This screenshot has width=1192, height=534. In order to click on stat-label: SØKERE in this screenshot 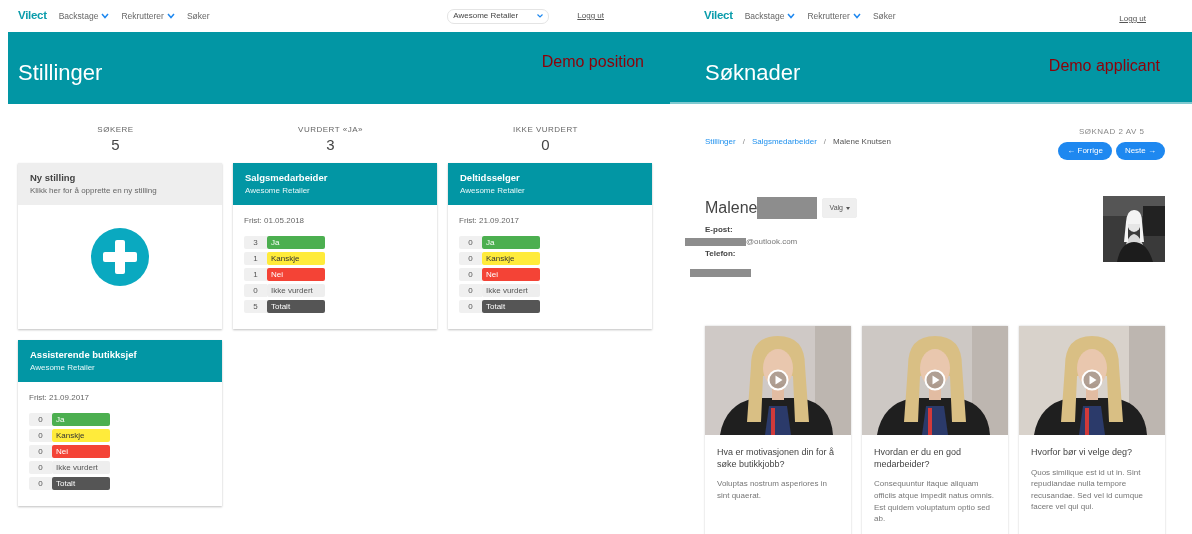, I will do `click(115, 130)`.